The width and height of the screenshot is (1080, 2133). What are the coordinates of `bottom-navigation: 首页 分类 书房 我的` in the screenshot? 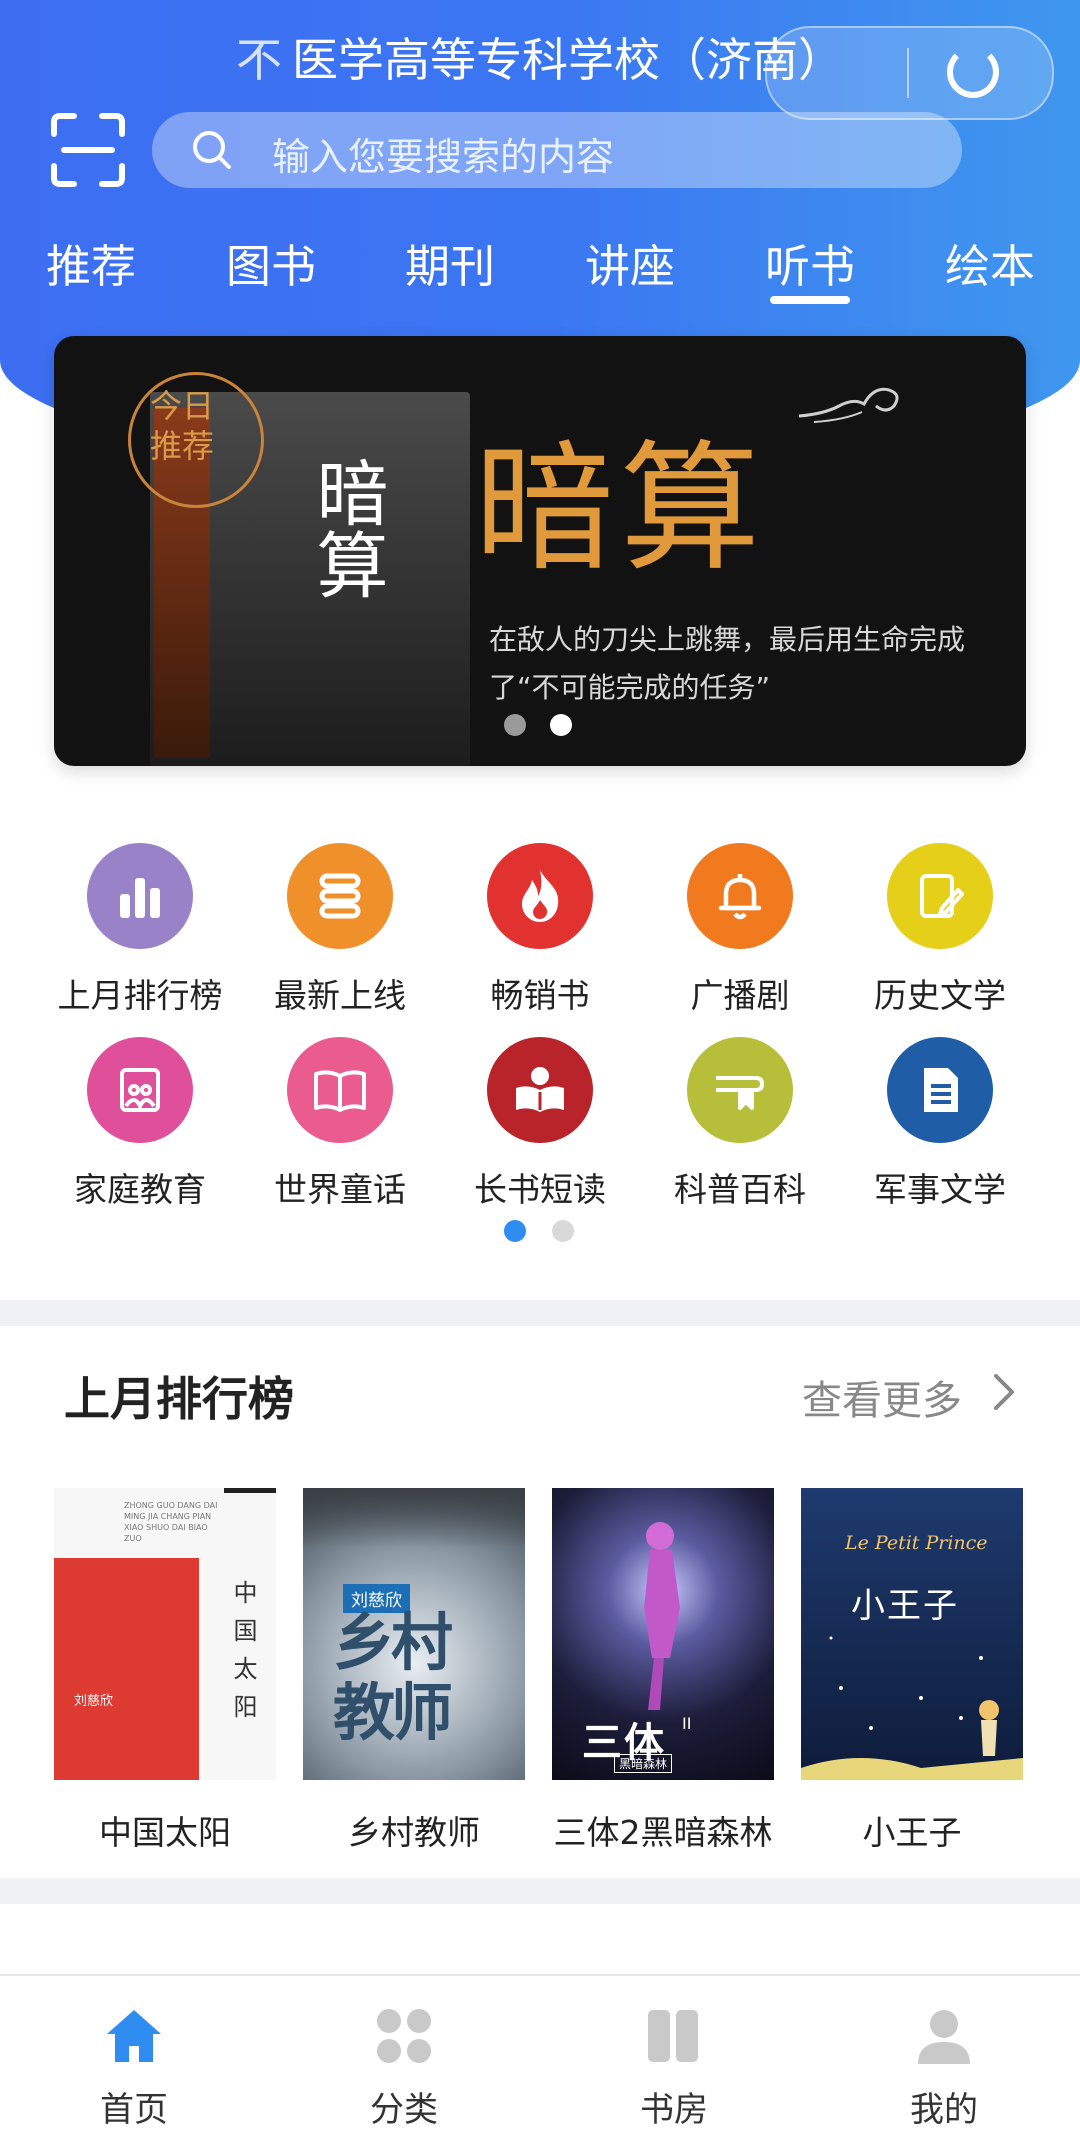 It's located at (540, 2053).